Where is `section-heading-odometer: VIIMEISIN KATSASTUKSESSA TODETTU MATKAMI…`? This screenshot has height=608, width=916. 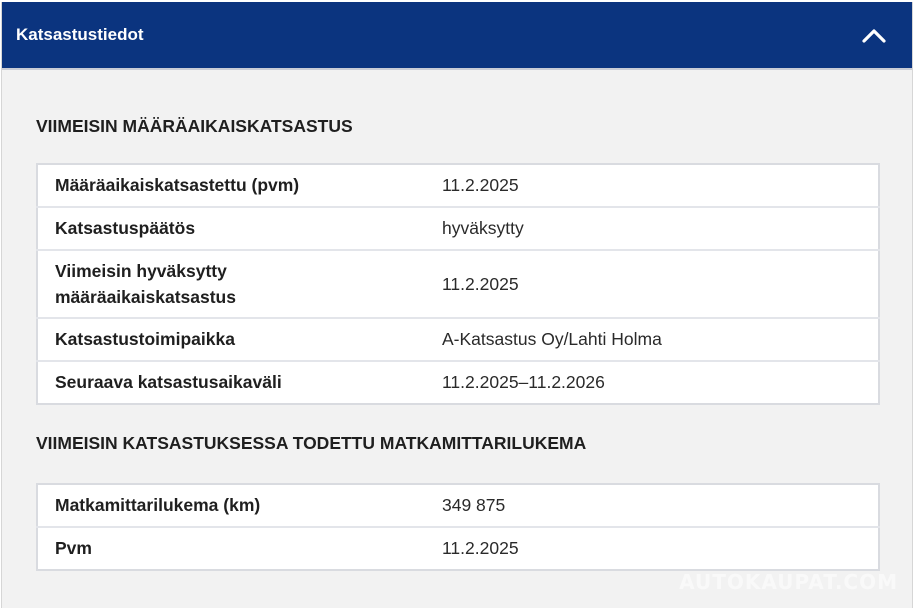
section-heading-odometer: VIIMEISIN KATSASTUKSESSA TODETTU MATKAMI… is located at coordinates (311, 443).